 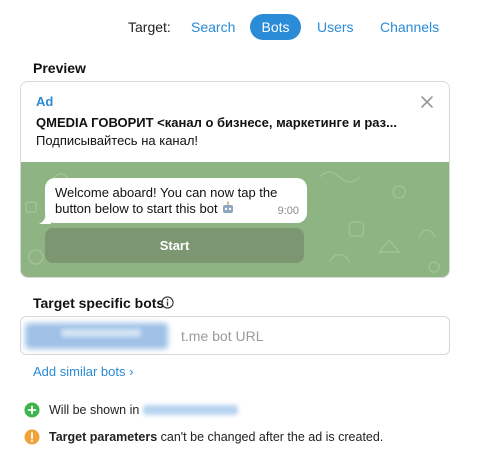 I want to click on close-icon, so click(x=427, y=102).